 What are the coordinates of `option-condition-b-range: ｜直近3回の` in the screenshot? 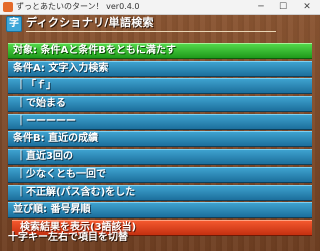 It's located at (160, 157).